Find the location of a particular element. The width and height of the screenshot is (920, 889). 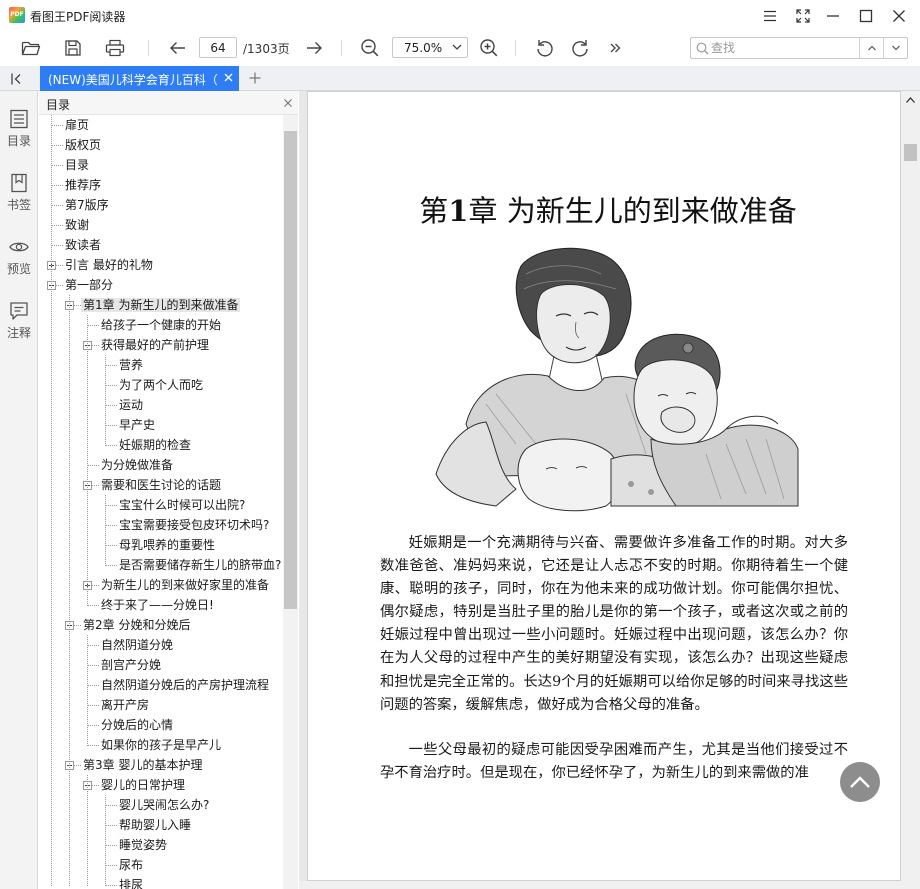

next-page-button is located at coordinates (314, 48).